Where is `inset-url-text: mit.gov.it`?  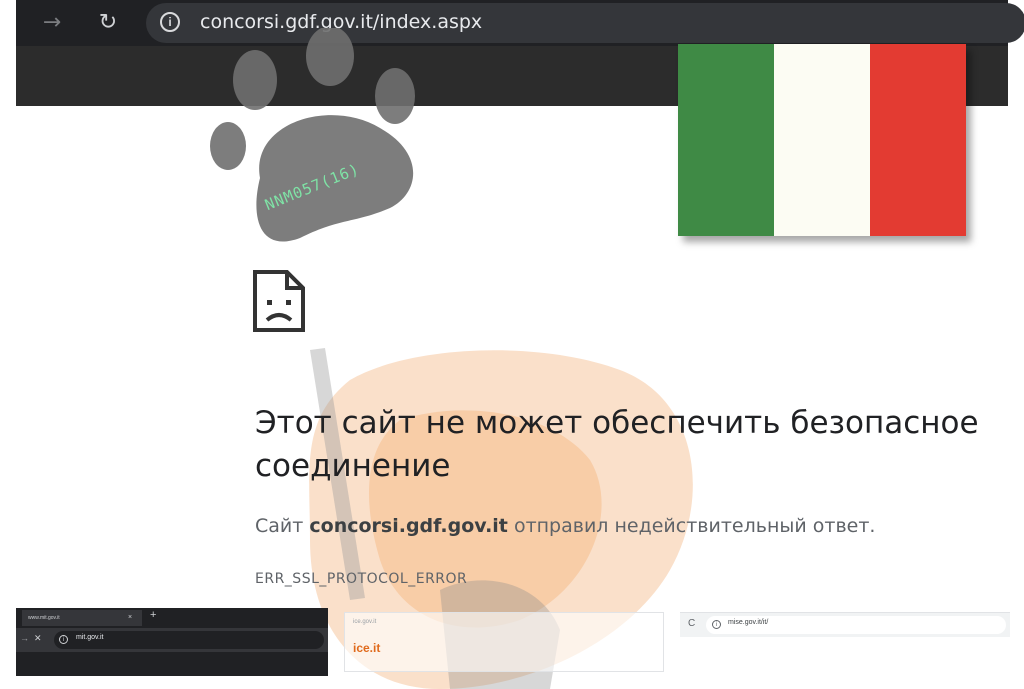
inset-url-text: mit.gov.it is located at coordinates (90, 637).